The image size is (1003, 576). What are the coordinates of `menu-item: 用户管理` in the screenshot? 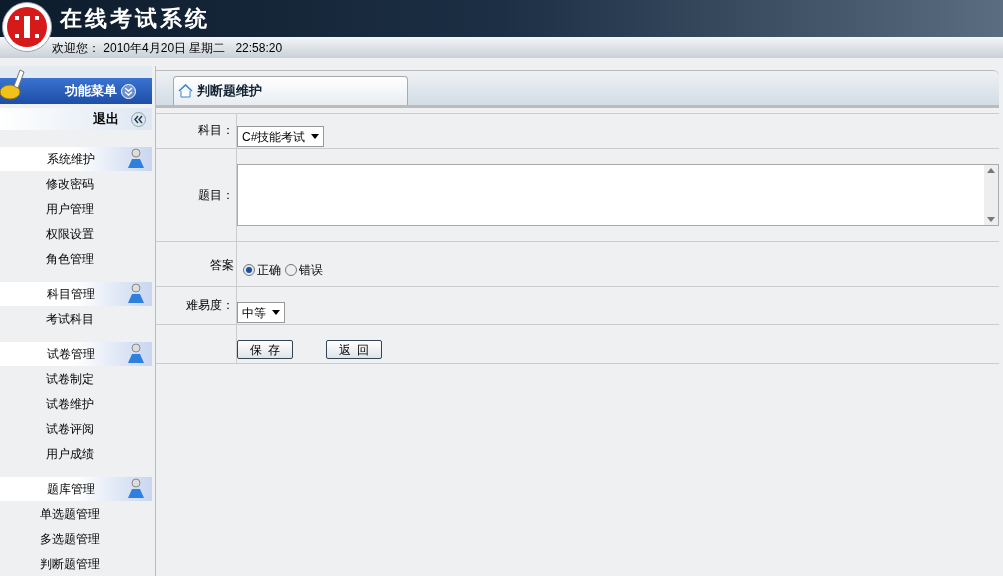 It's located at (70, 208).